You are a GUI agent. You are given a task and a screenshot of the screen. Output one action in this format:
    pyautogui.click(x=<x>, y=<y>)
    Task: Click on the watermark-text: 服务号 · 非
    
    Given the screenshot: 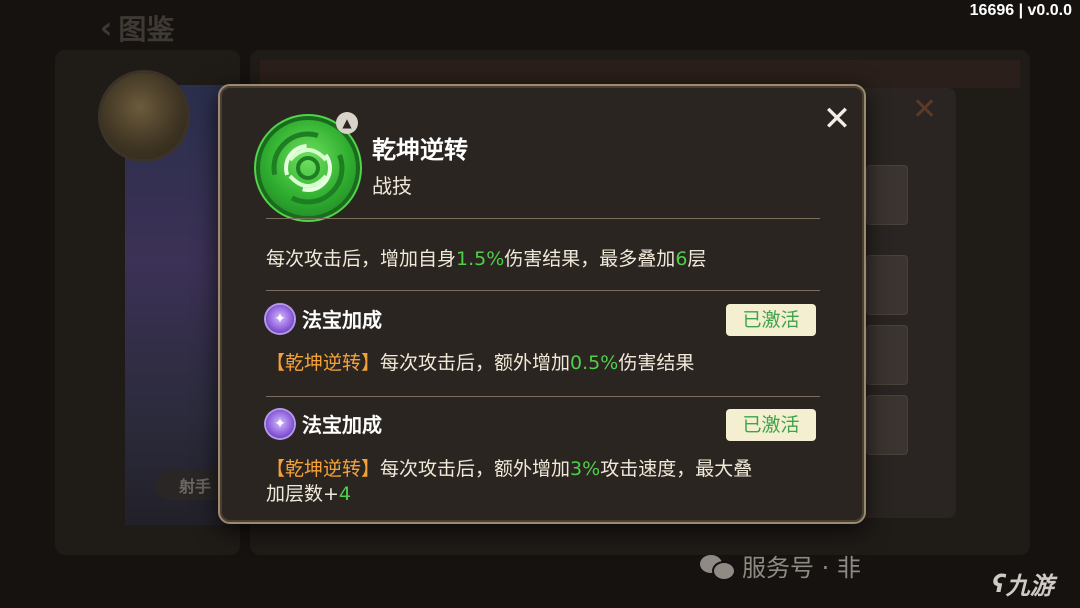 What is the action you would take?
    pyautogui.click(x=801, y=568)
    